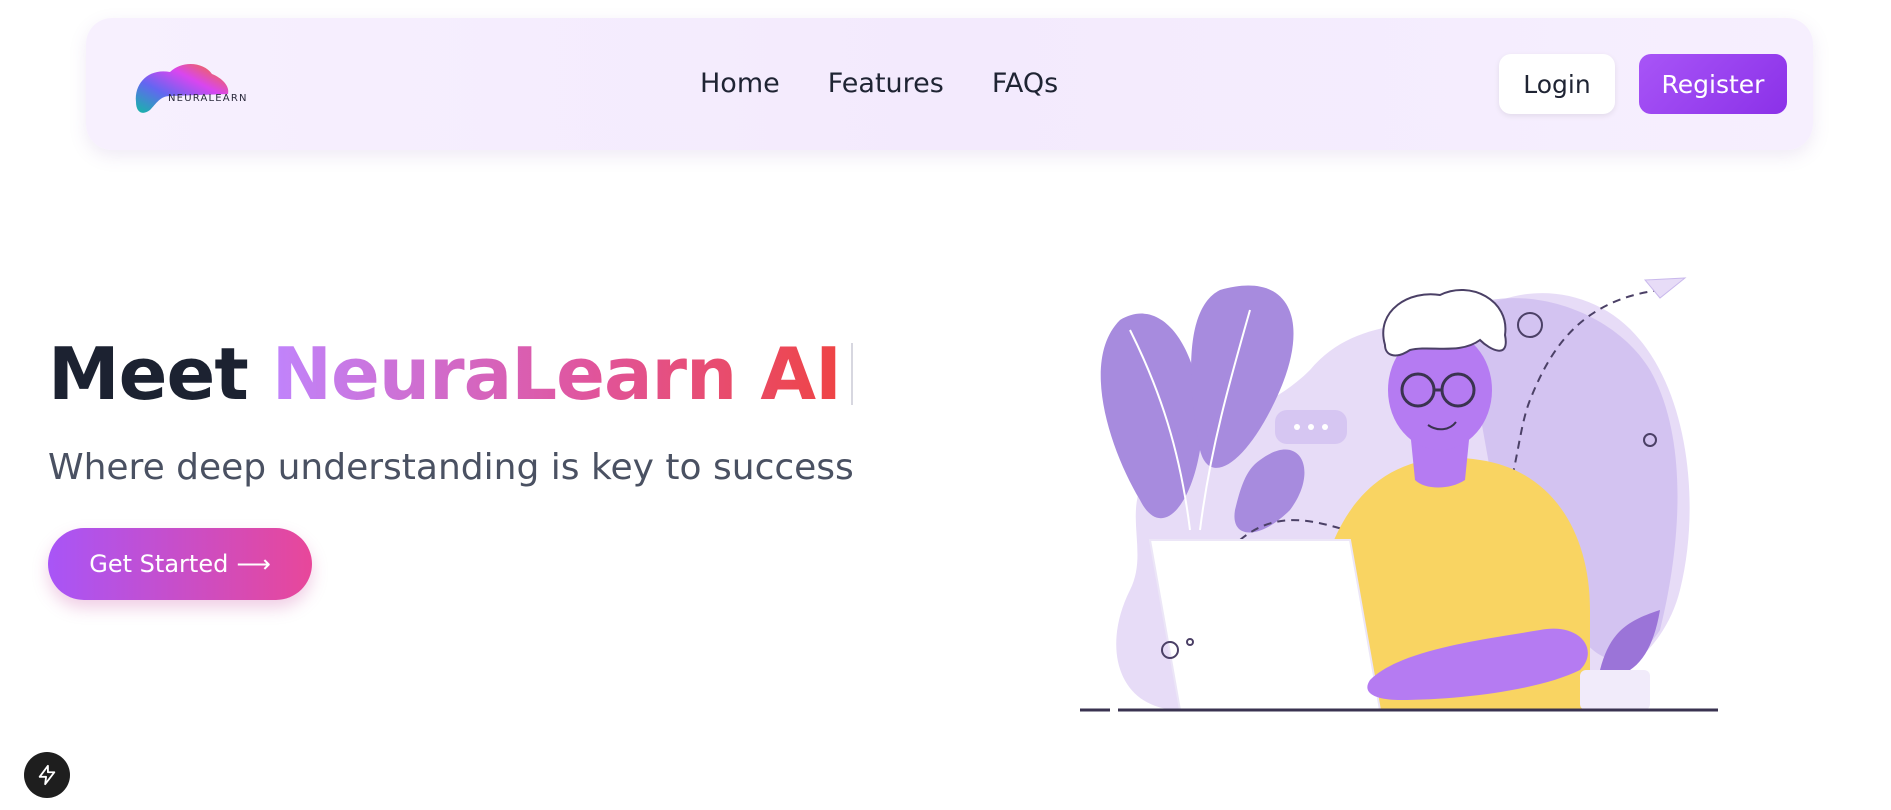  Describe the element at coordinates (159, 564) in the screenshot. I see `get-started-label: Get Started` at that location.